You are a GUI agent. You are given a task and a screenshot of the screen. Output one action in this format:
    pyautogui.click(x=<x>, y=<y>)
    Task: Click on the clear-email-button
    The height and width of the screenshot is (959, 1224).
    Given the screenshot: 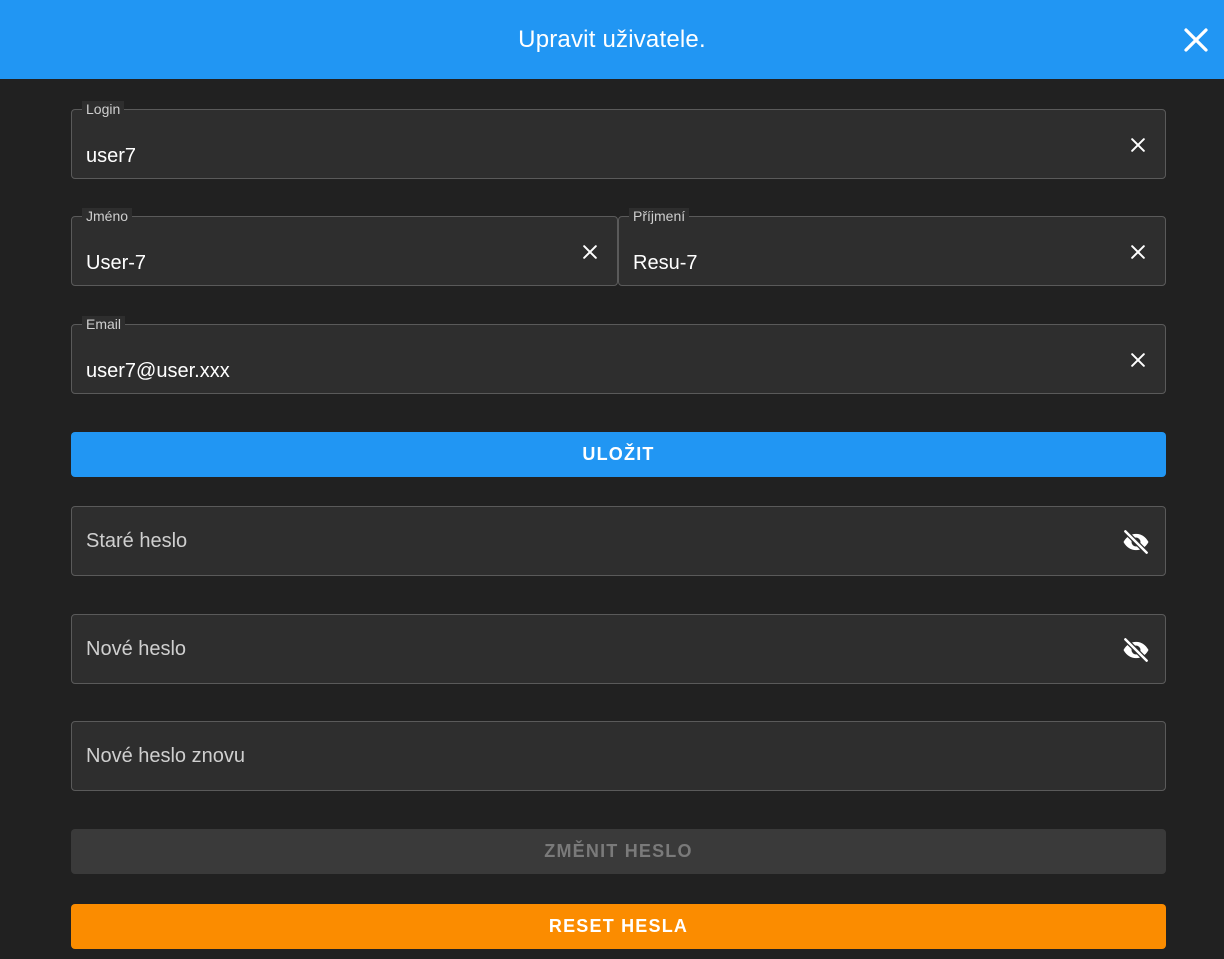 What is the action you would take?
    pyautogui.click(x=1138, y=360)
    